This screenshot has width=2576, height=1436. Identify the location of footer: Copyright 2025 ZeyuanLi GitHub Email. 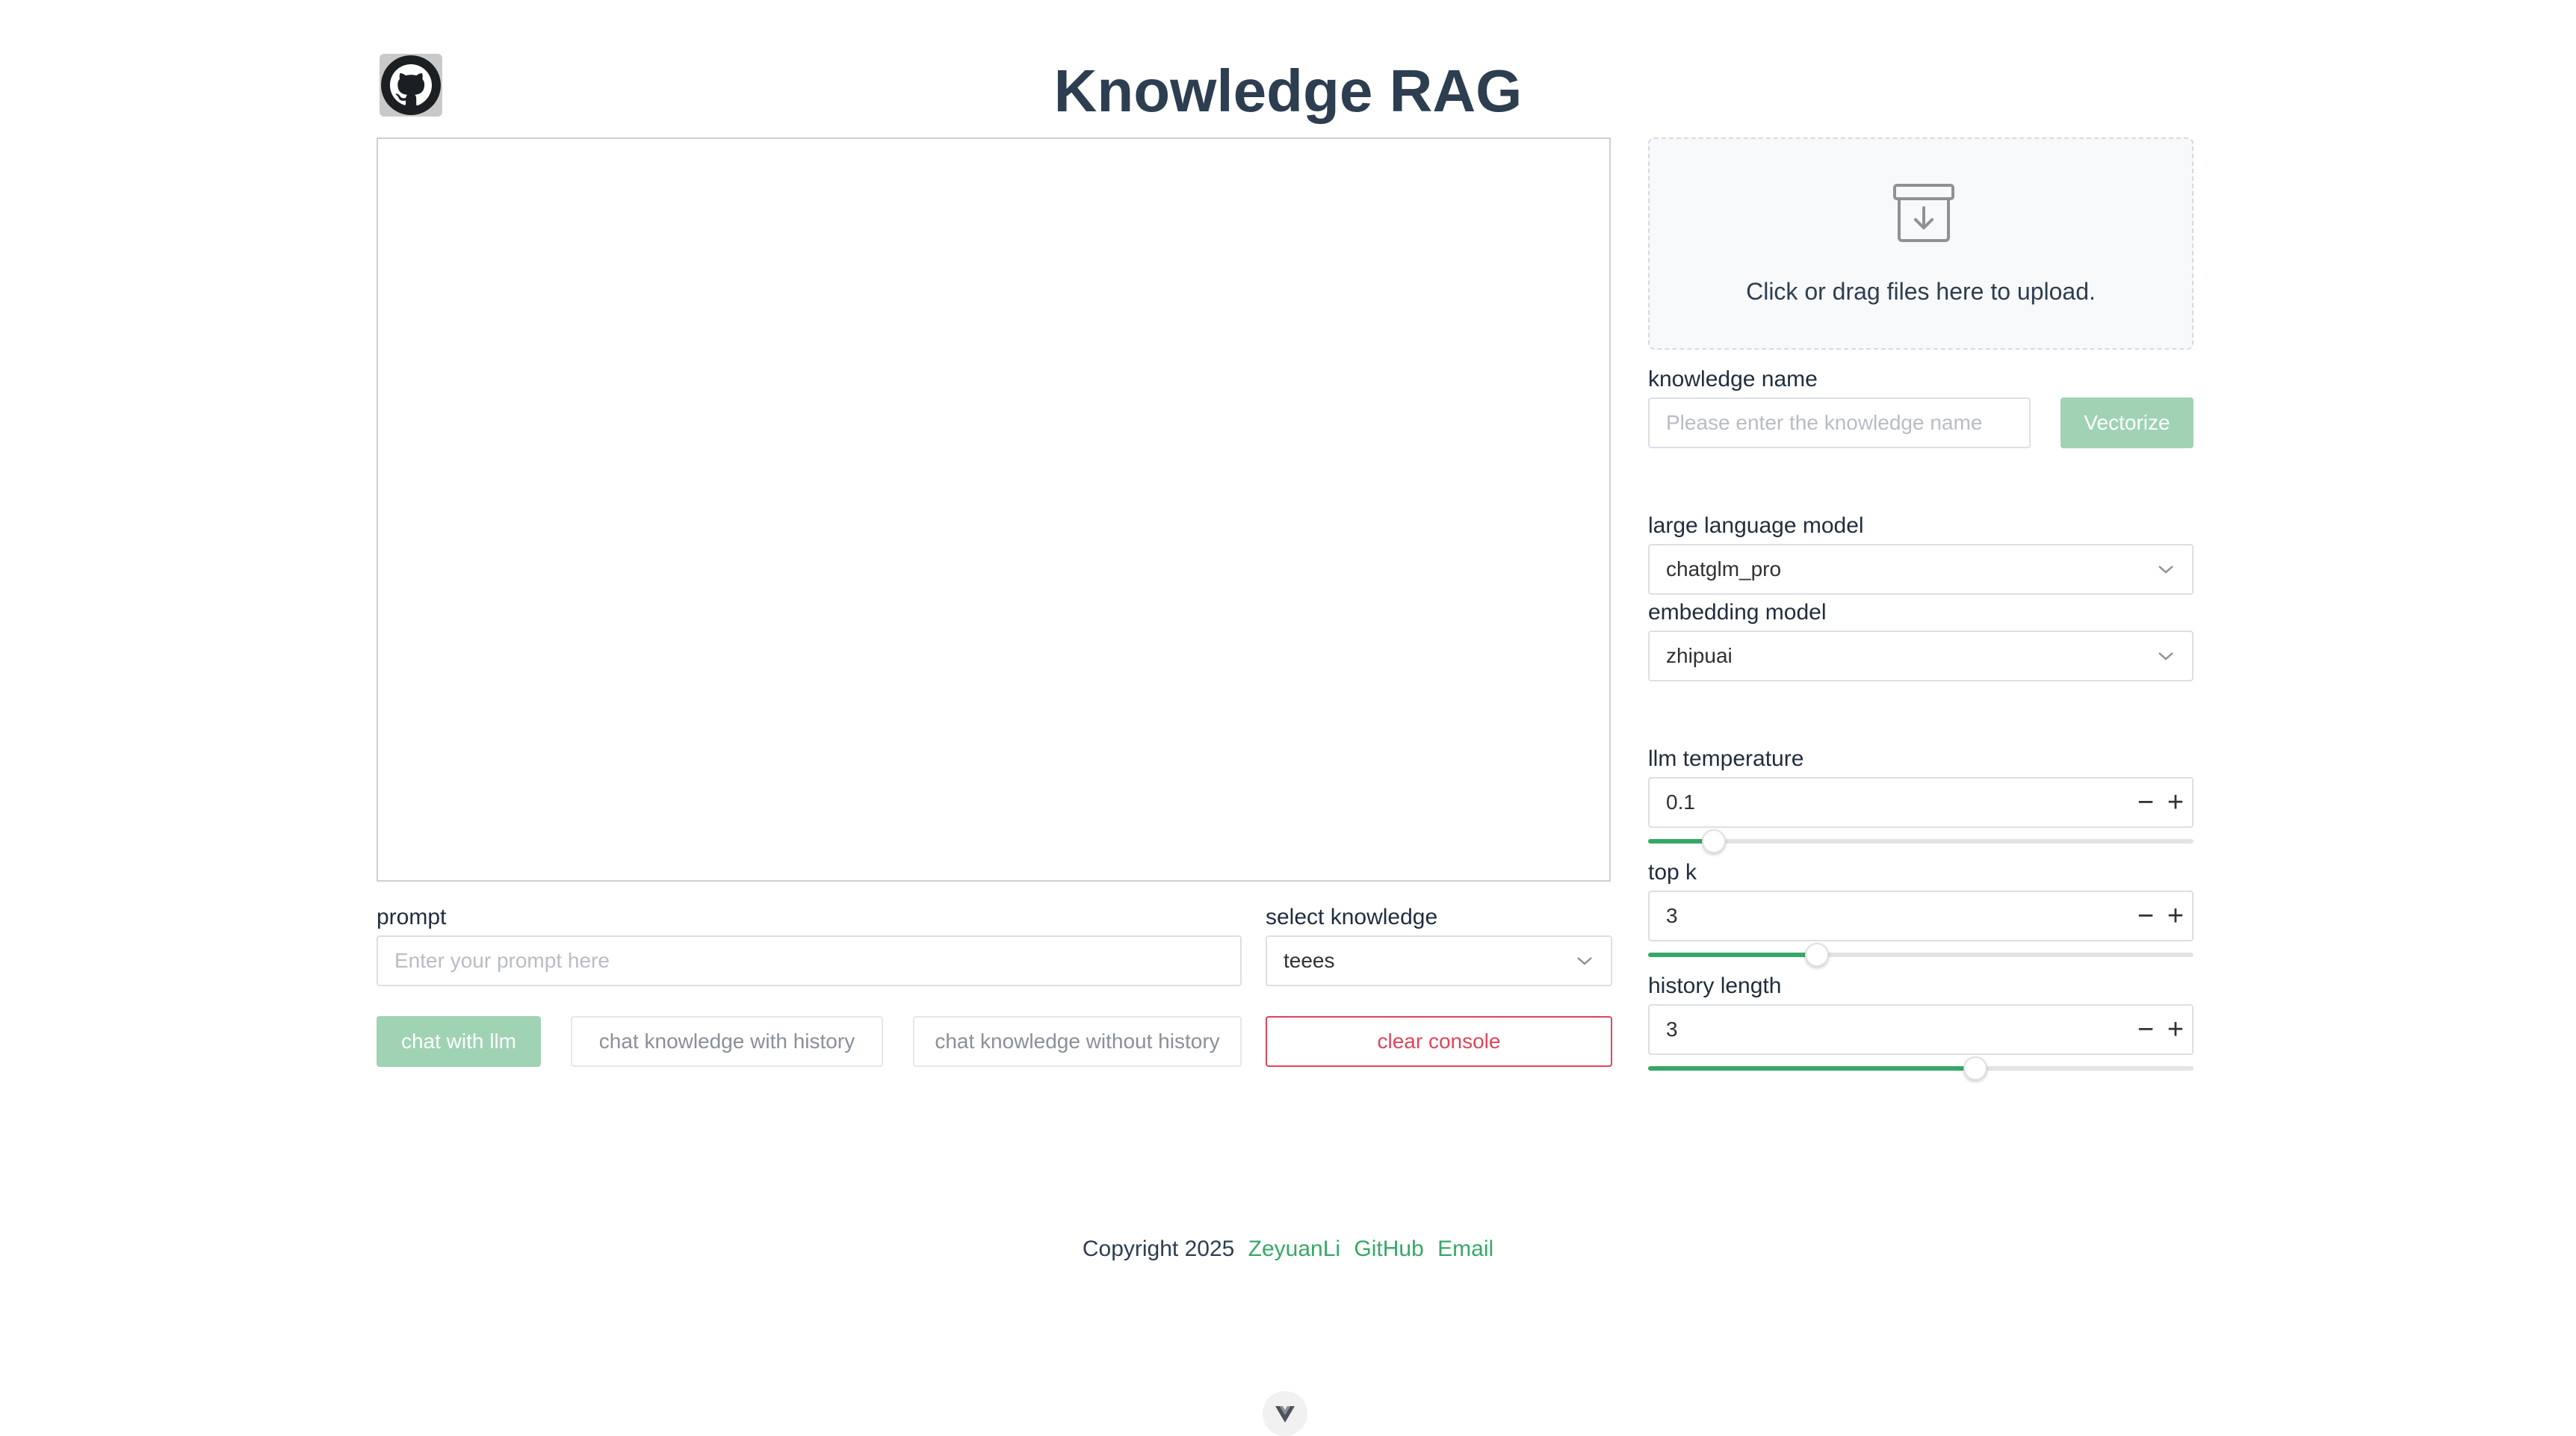
(1288, 1249).